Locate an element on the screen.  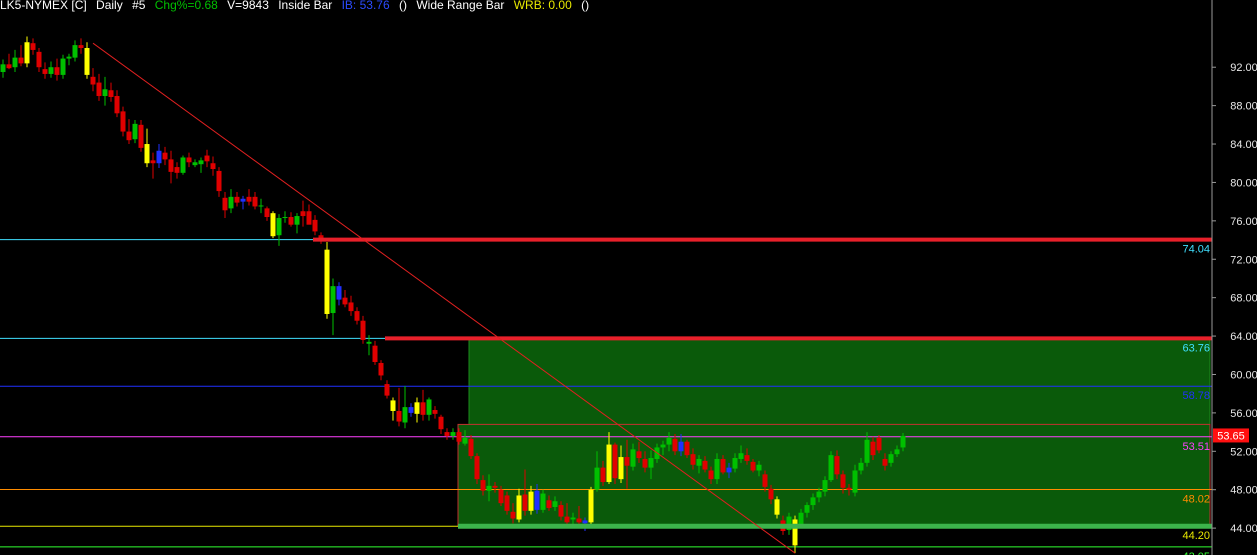
y-tick-label: 68.00 is located at coordinates (1243, 299).